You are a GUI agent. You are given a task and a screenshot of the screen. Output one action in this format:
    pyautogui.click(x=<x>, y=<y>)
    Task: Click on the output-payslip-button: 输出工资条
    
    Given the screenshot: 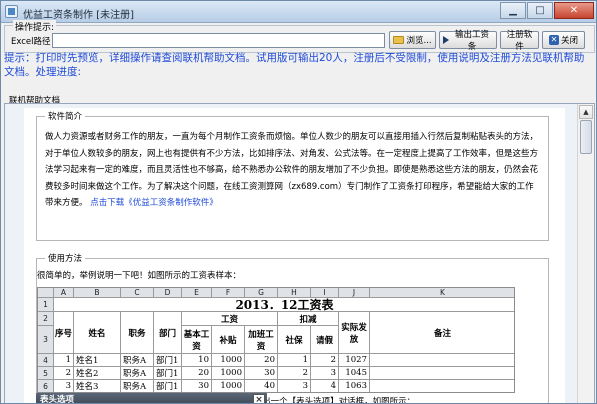 What is the action you would take?
    pyautogui.click(x=468, y=41)
    